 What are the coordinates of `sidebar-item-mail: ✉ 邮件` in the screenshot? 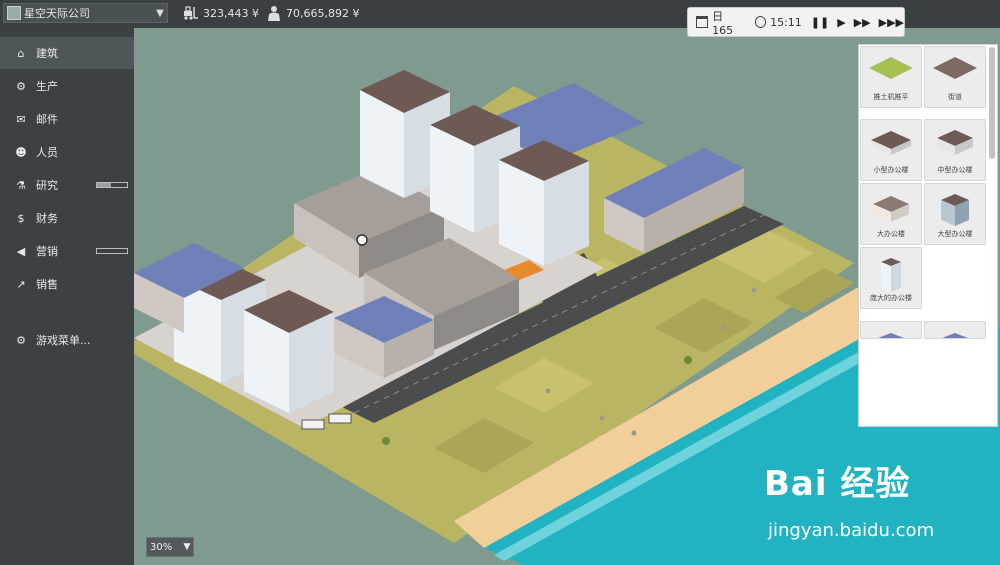 It's located at (67, 119).